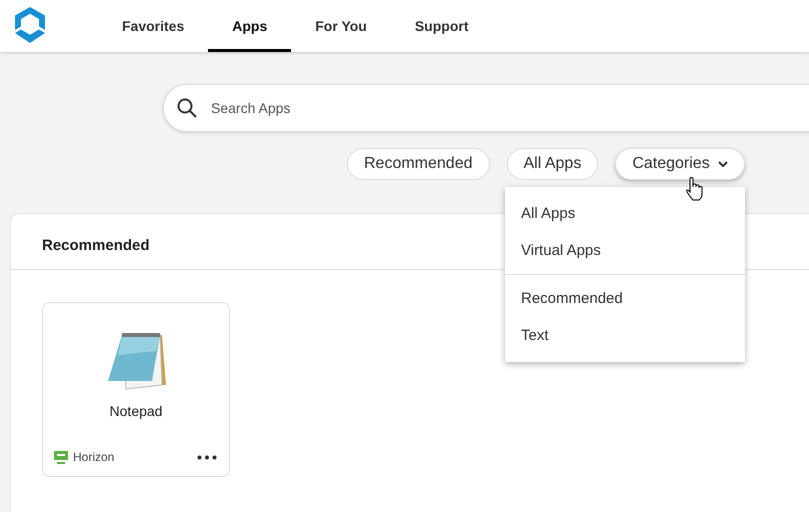  I want to click on menu-item: Text, so click(625, 335).